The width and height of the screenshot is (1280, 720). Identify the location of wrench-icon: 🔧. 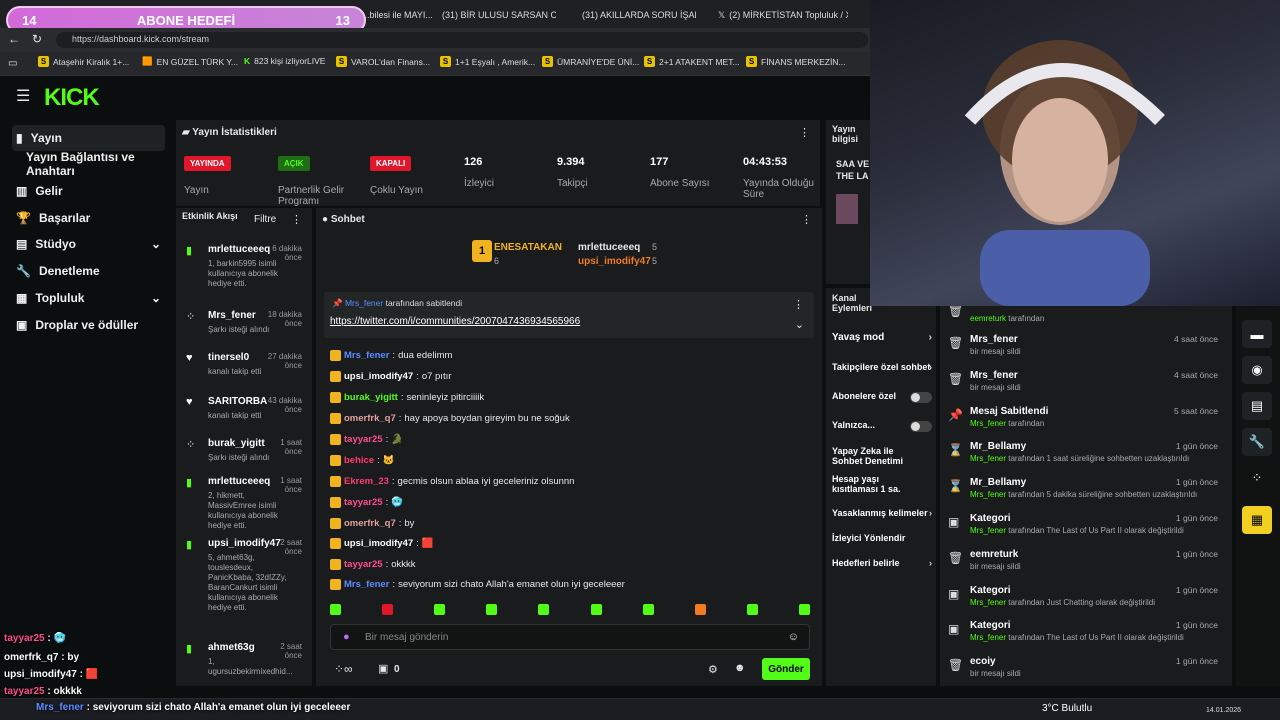
(1257, 442).